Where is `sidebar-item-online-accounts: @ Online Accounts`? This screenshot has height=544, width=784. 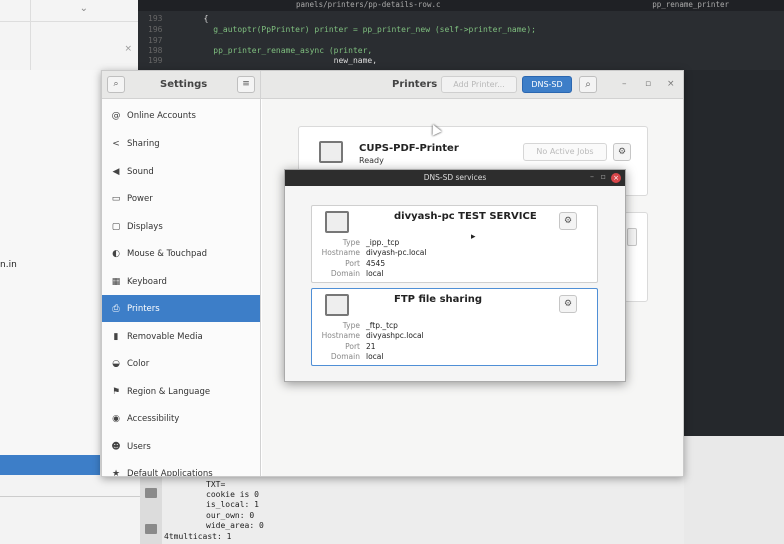 sidebar-item-online-accounts: @ Online Accounts is located at coordinates (181, 115).